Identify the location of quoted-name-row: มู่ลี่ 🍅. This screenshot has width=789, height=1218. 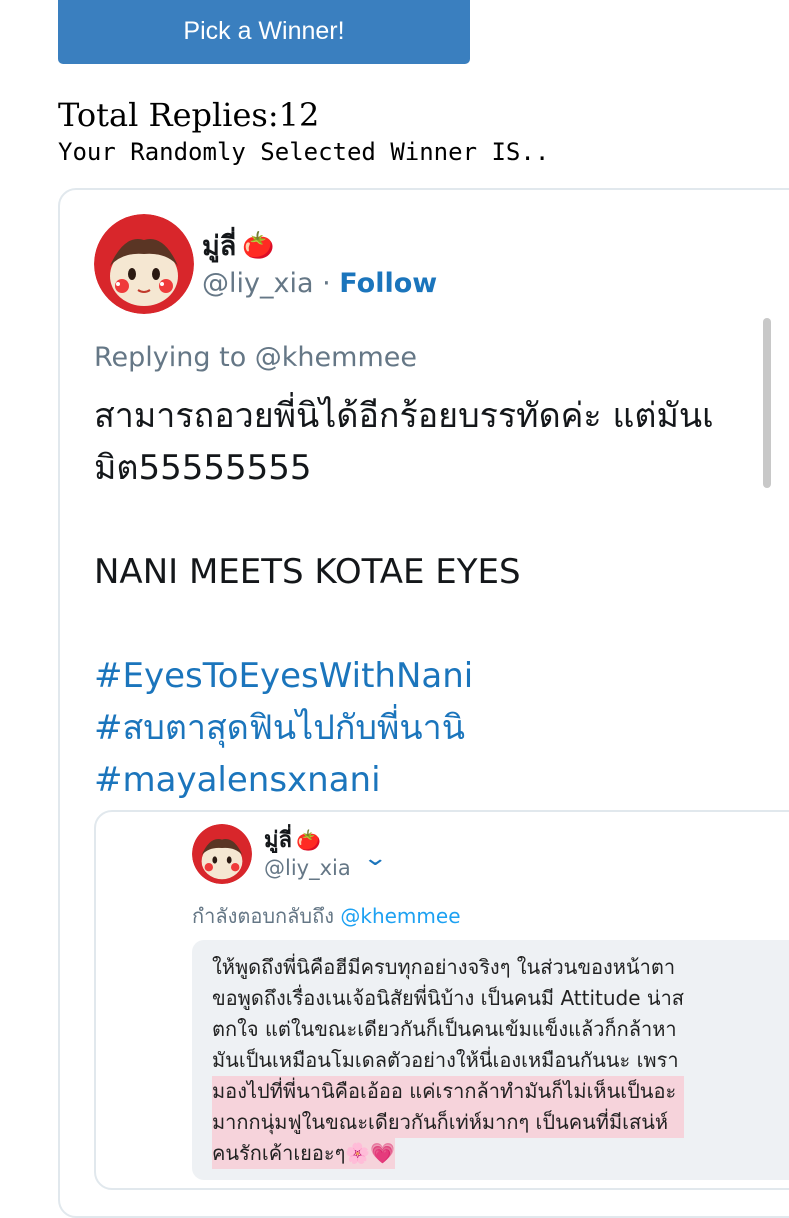
(292, 839).